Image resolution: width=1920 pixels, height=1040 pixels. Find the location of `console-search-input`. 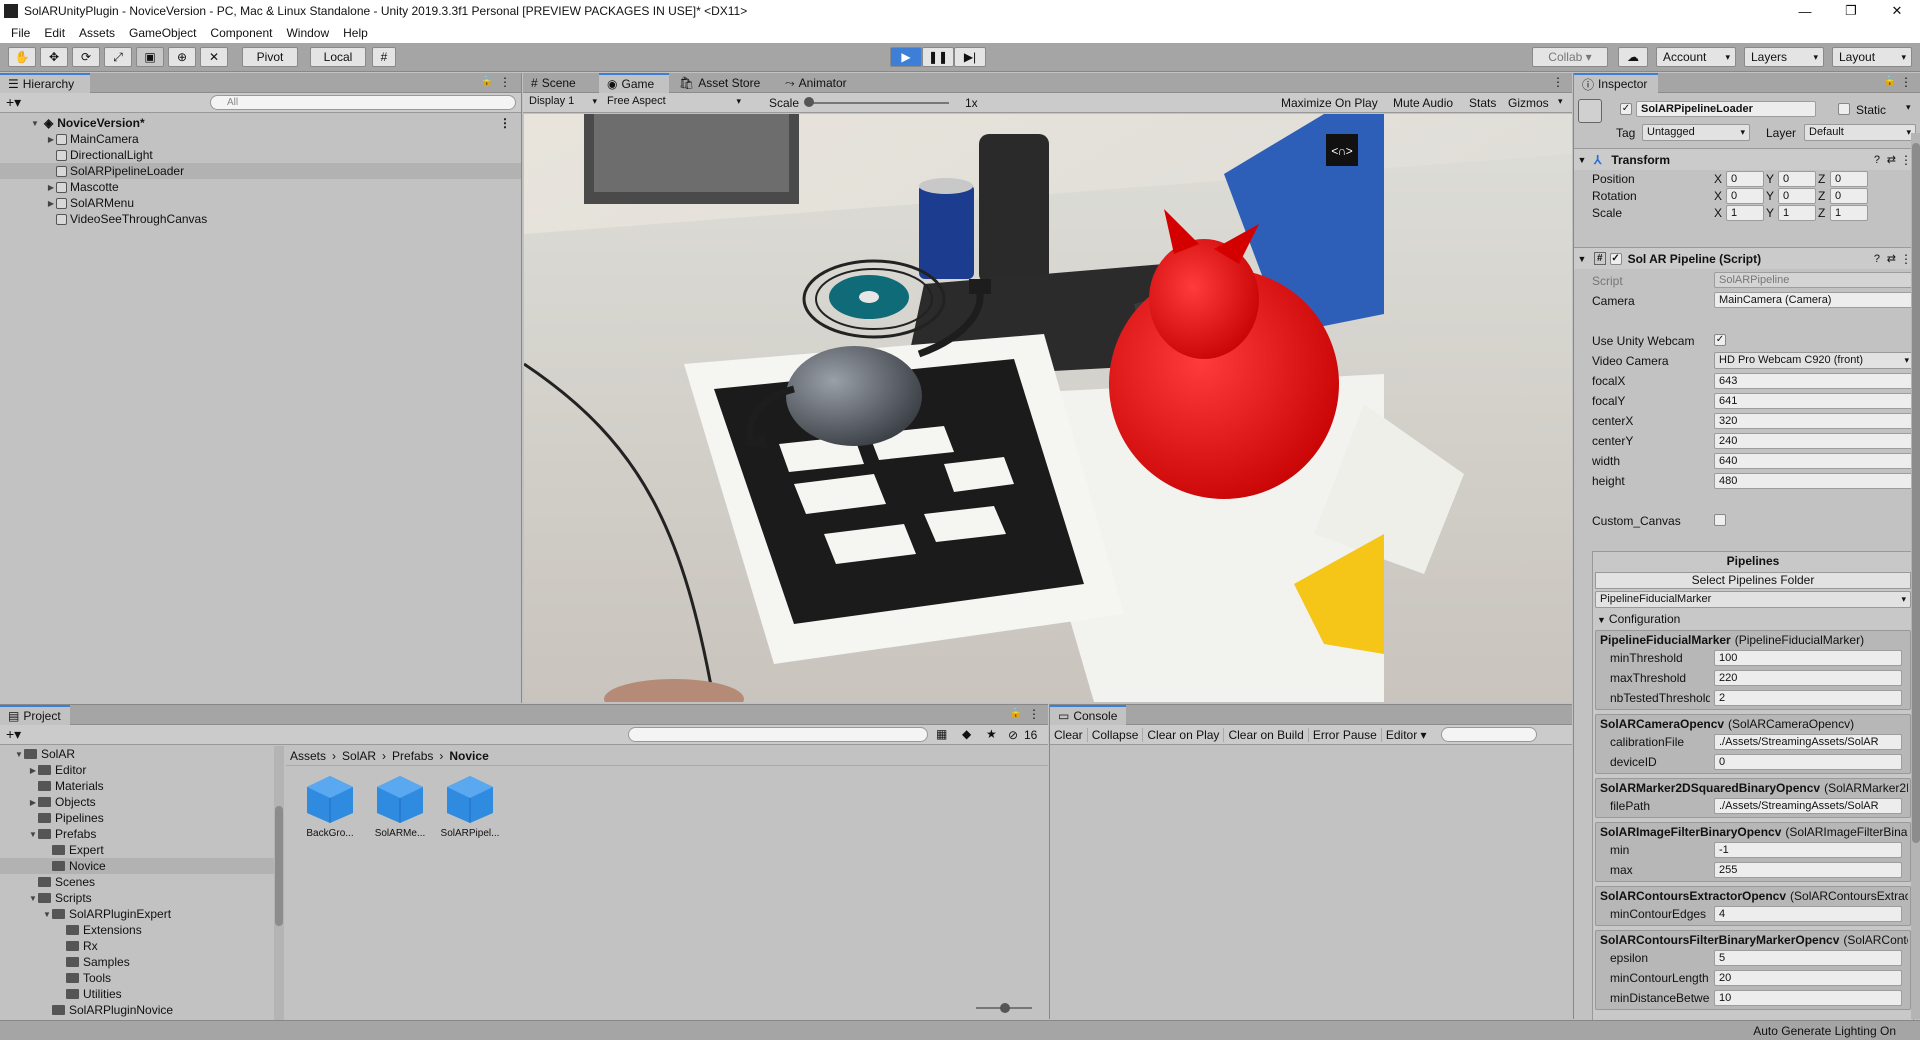

console-search-input is located at coordinates (1488, 734).